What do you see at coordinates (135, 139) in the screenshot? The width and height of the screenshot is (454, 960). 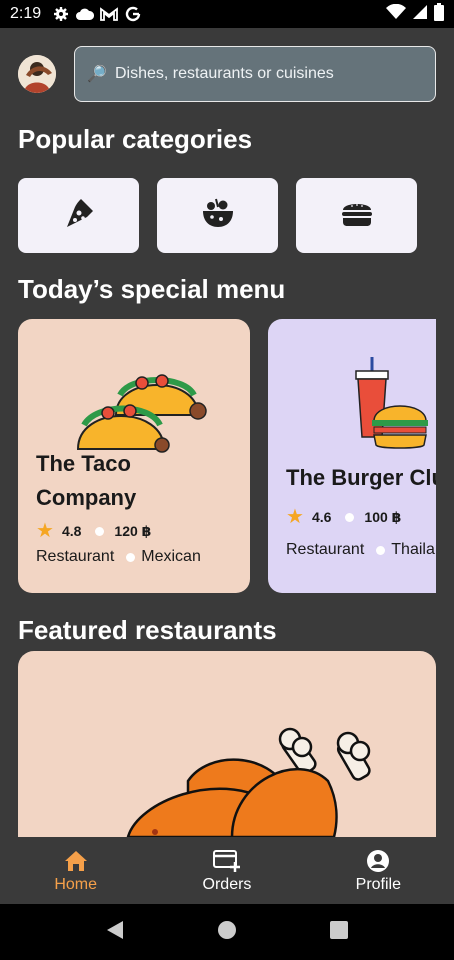 I see `popular-categories-title: Popular categories` at bounding box center [135, 139].